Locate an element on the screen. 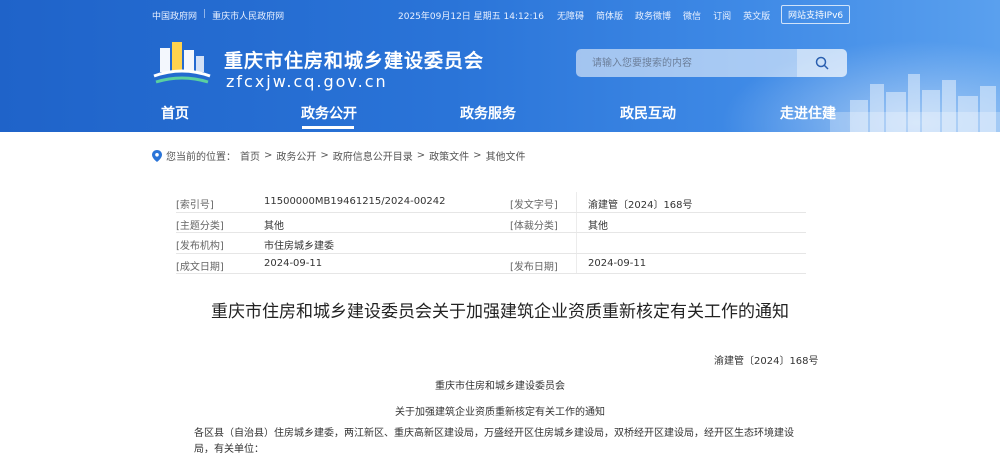 Image resolution: width=1000 pixels, height=461 pixels. publish-date-label: [发布日期] is located at coordinates (534, 267).